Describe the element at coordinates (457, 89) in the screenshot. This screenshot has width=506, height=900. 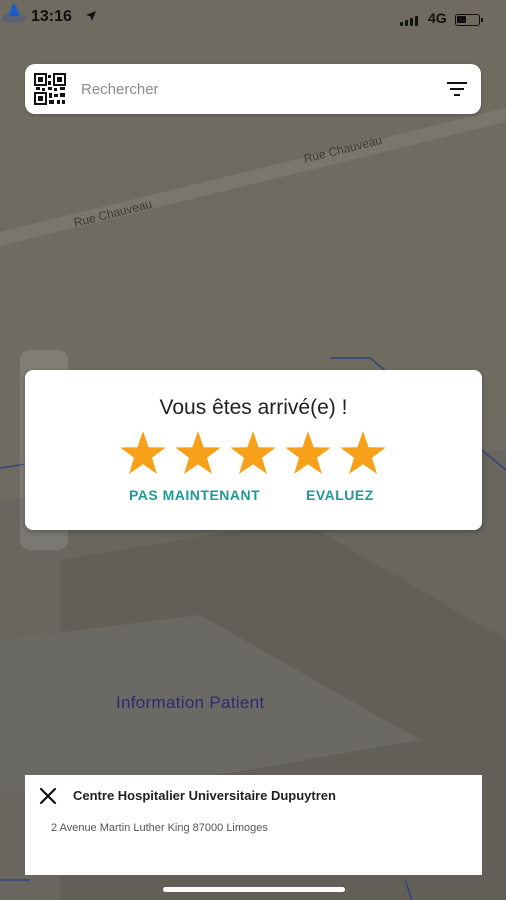
I see `filter-icon` at that location.